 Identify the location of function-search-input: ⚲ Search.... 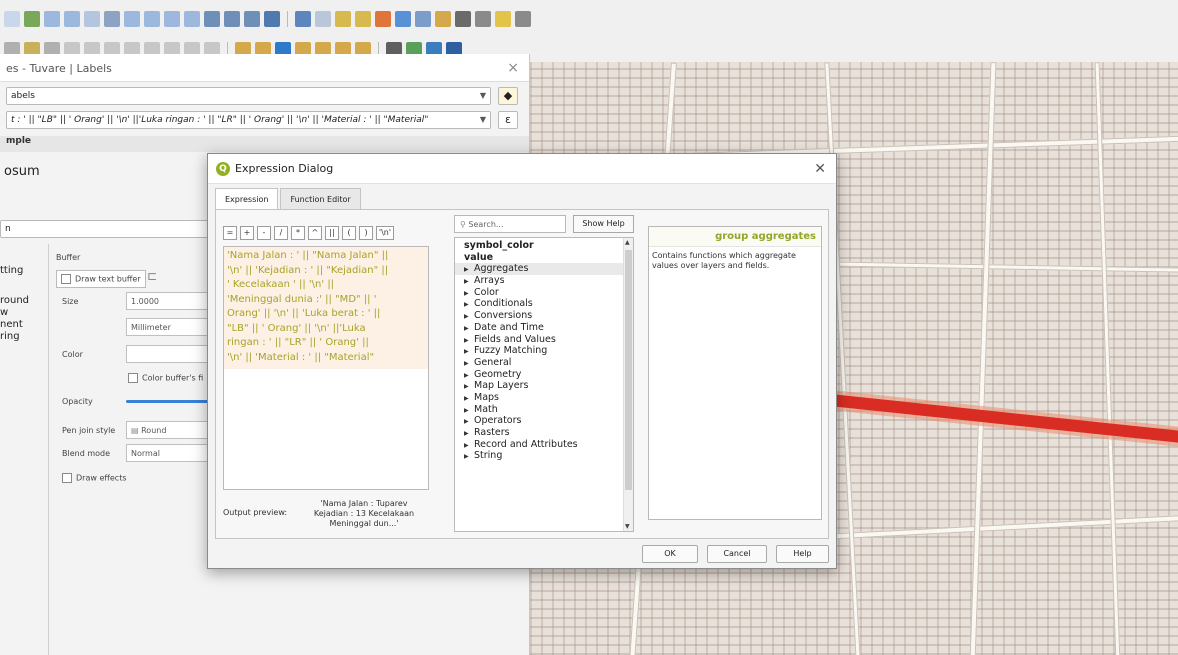
(510, 224).